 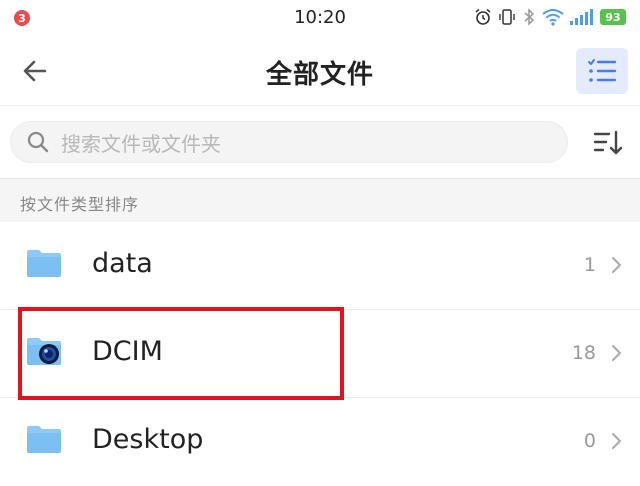 I want to click on search-input: 搜索文件或文件夹, so click(x=289, y=142).